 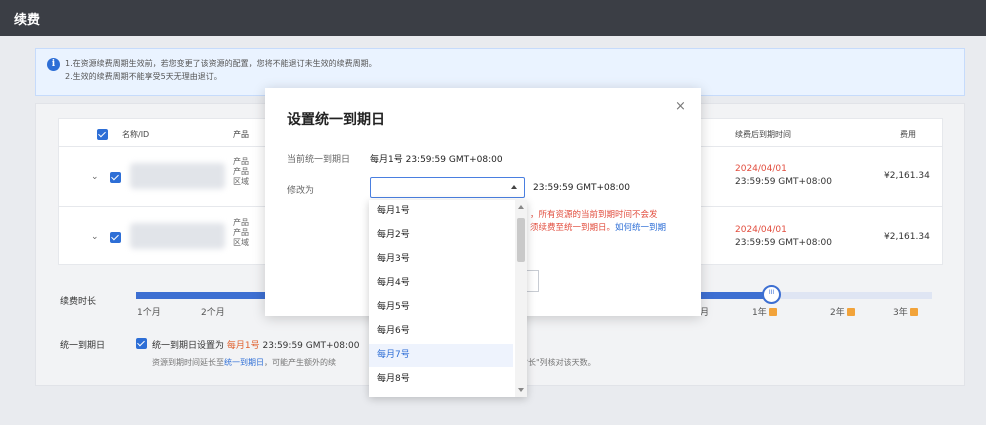 I want to click on unified-expiry-text: 统一到期日设置为 每月1号 23:59:59 GMT+08:00, so click(x=256, y=346).